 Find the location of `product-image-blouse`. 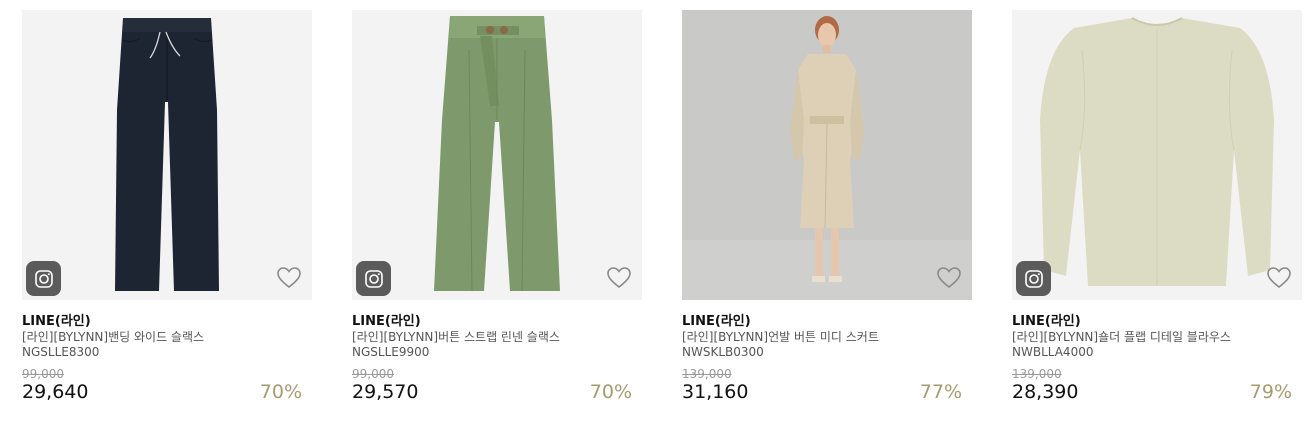

product-image-blouse is located at coordinates (1157, 155).